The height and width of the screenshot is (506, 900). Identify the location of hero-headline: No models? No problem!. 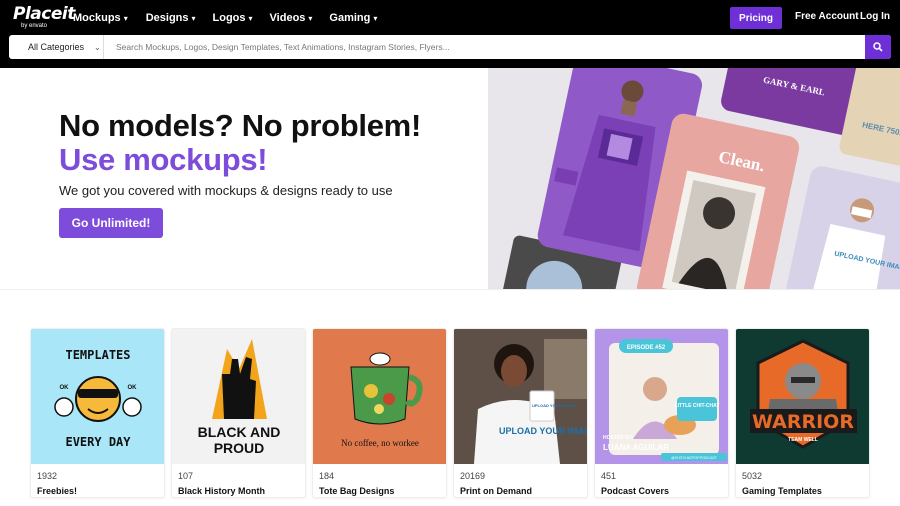
(240, 125).